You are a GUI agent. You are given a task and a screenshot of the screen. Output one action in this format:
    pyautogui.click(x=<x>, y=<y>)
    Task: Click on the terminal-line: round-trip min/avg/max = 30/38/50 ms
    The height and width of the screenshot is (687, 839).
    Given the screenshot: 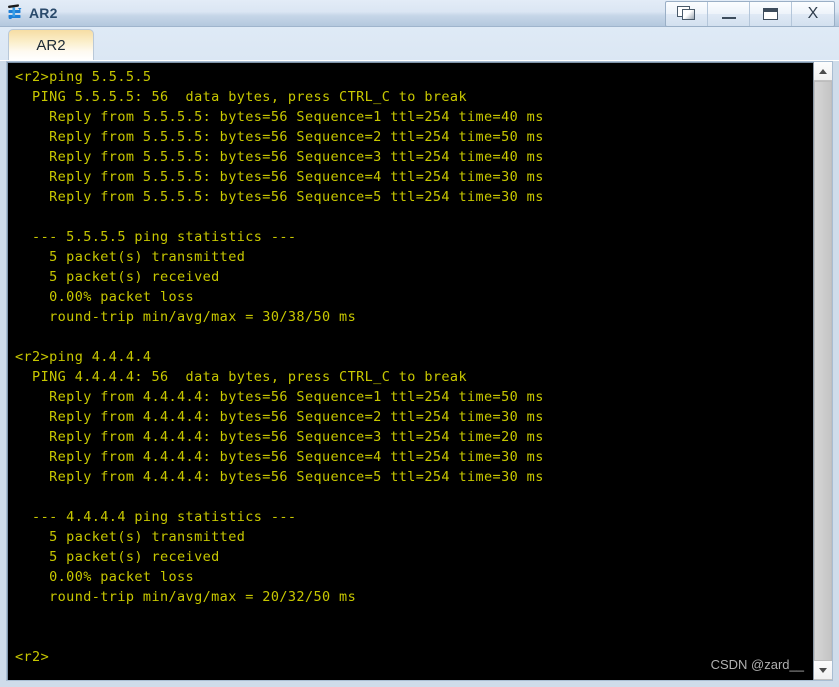 What is the action you would take?
    pyautogui.click(x=186, y=317)
    